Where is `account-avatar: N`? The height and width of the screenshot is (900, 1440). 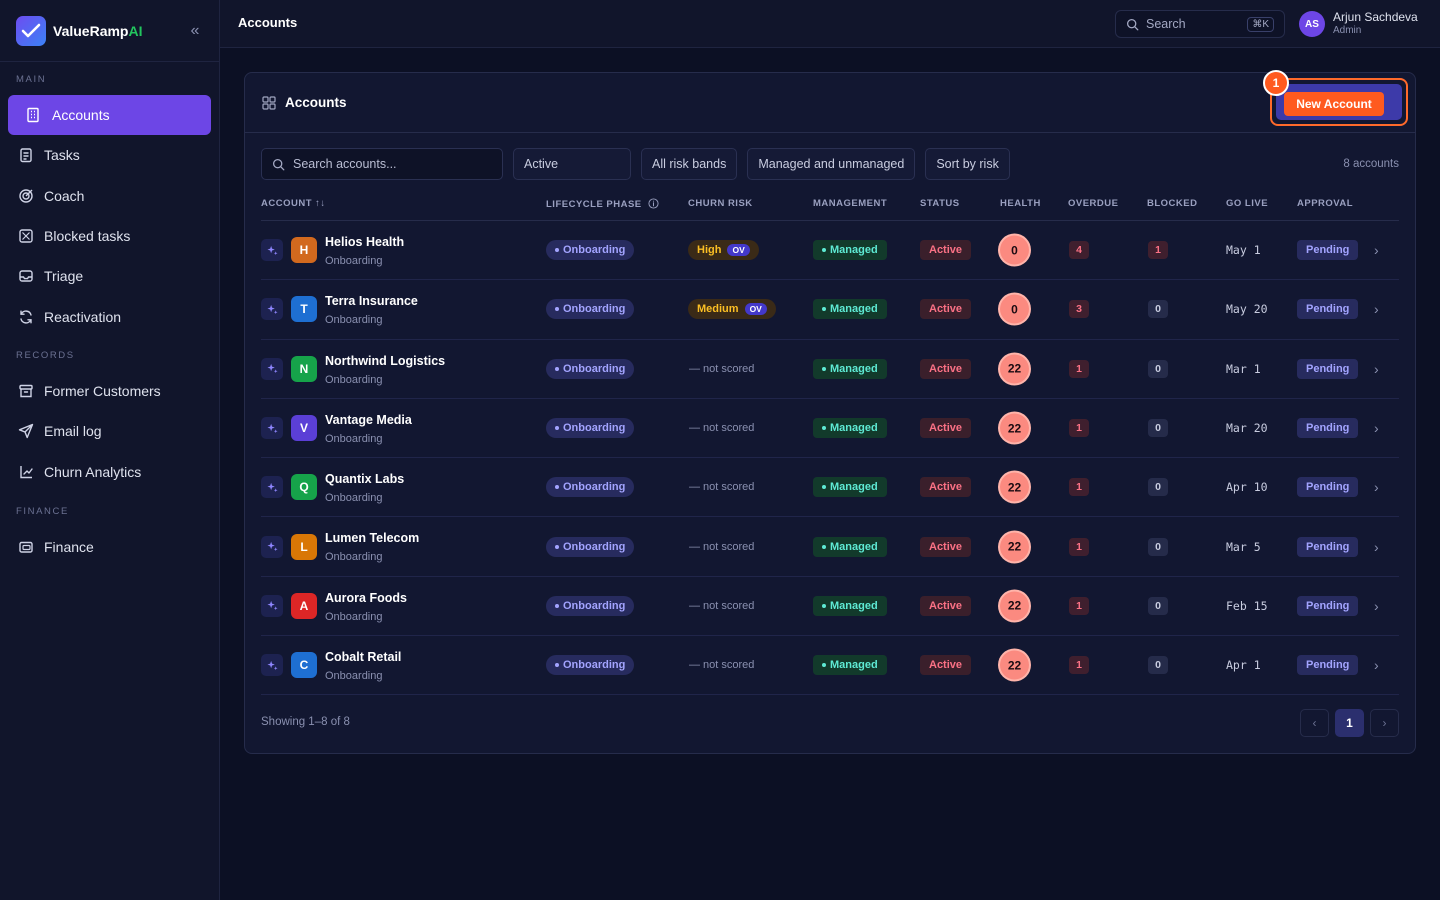
account-avatar: N is located at coordinates (304, 368).